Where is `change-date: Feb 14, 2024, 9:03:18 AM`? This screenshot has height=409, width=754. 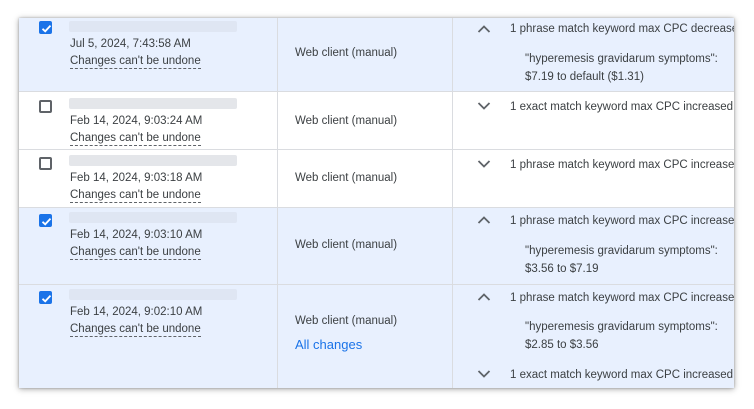
change-date: Feb 14, 2024, 9:03:18 AM is located at coordinates (136, 178).